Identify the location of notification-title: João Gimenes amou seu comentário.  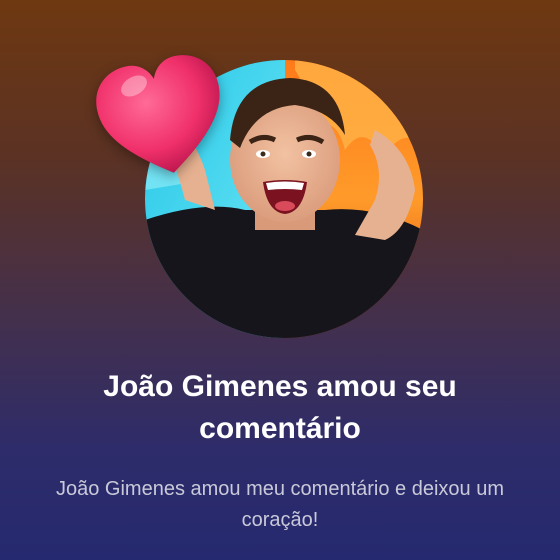
(280, 407).